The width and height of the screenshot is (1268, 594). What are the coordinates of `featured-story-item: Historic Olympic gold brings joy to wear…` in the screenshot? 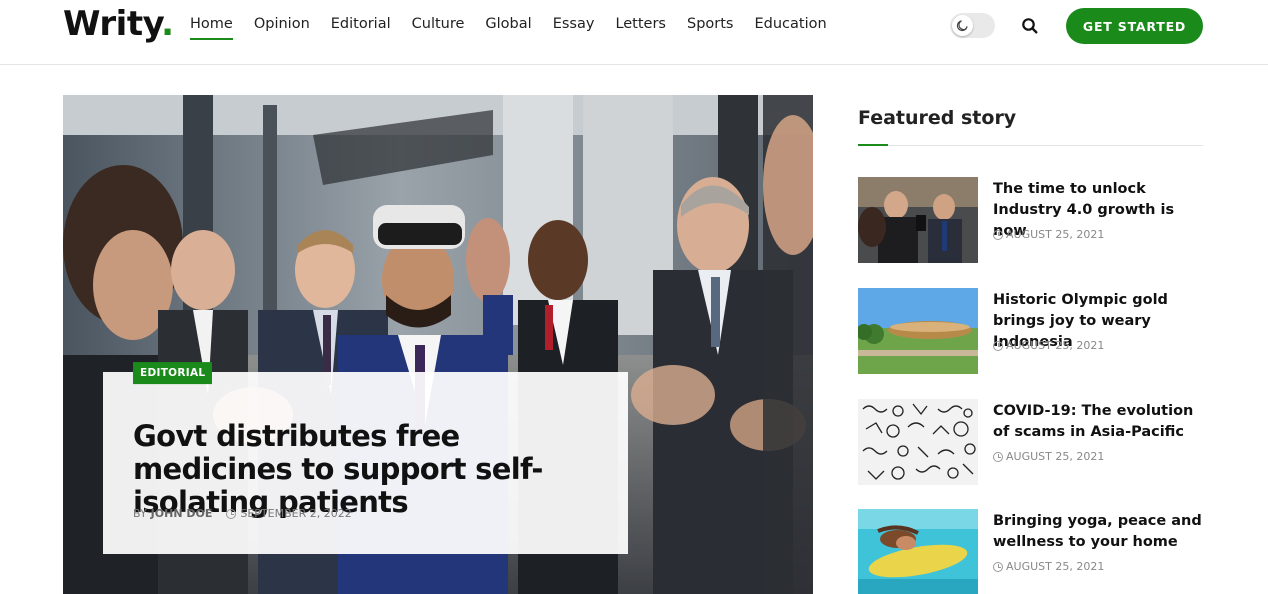 It's located at (1030, 331).